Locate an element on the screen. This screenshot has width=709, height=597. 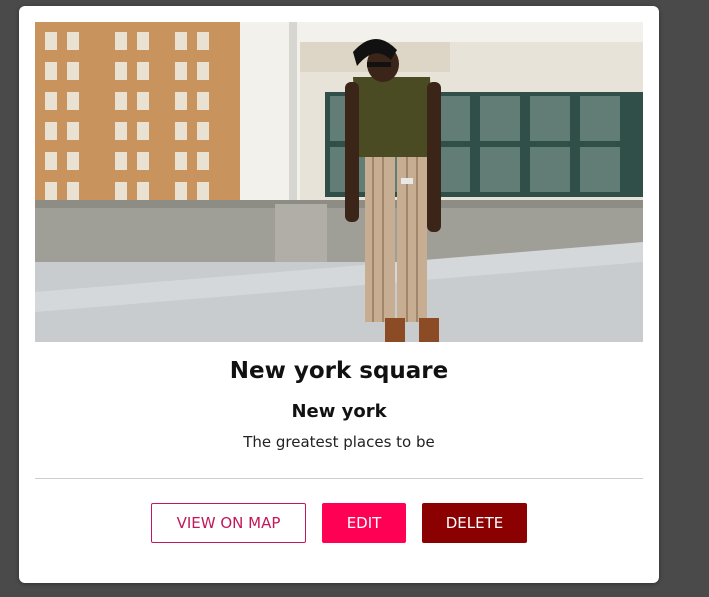
place-description: The greatest places to be is located at coordinates (339, 442).